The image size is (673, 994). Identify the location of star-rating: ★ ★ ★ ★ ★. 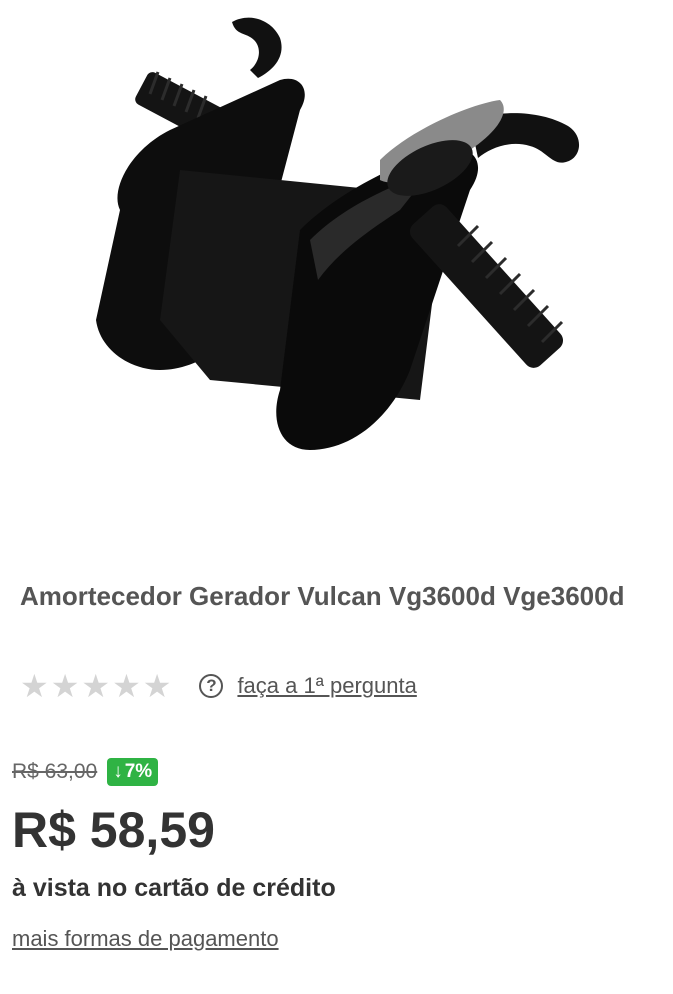
(95, 686).